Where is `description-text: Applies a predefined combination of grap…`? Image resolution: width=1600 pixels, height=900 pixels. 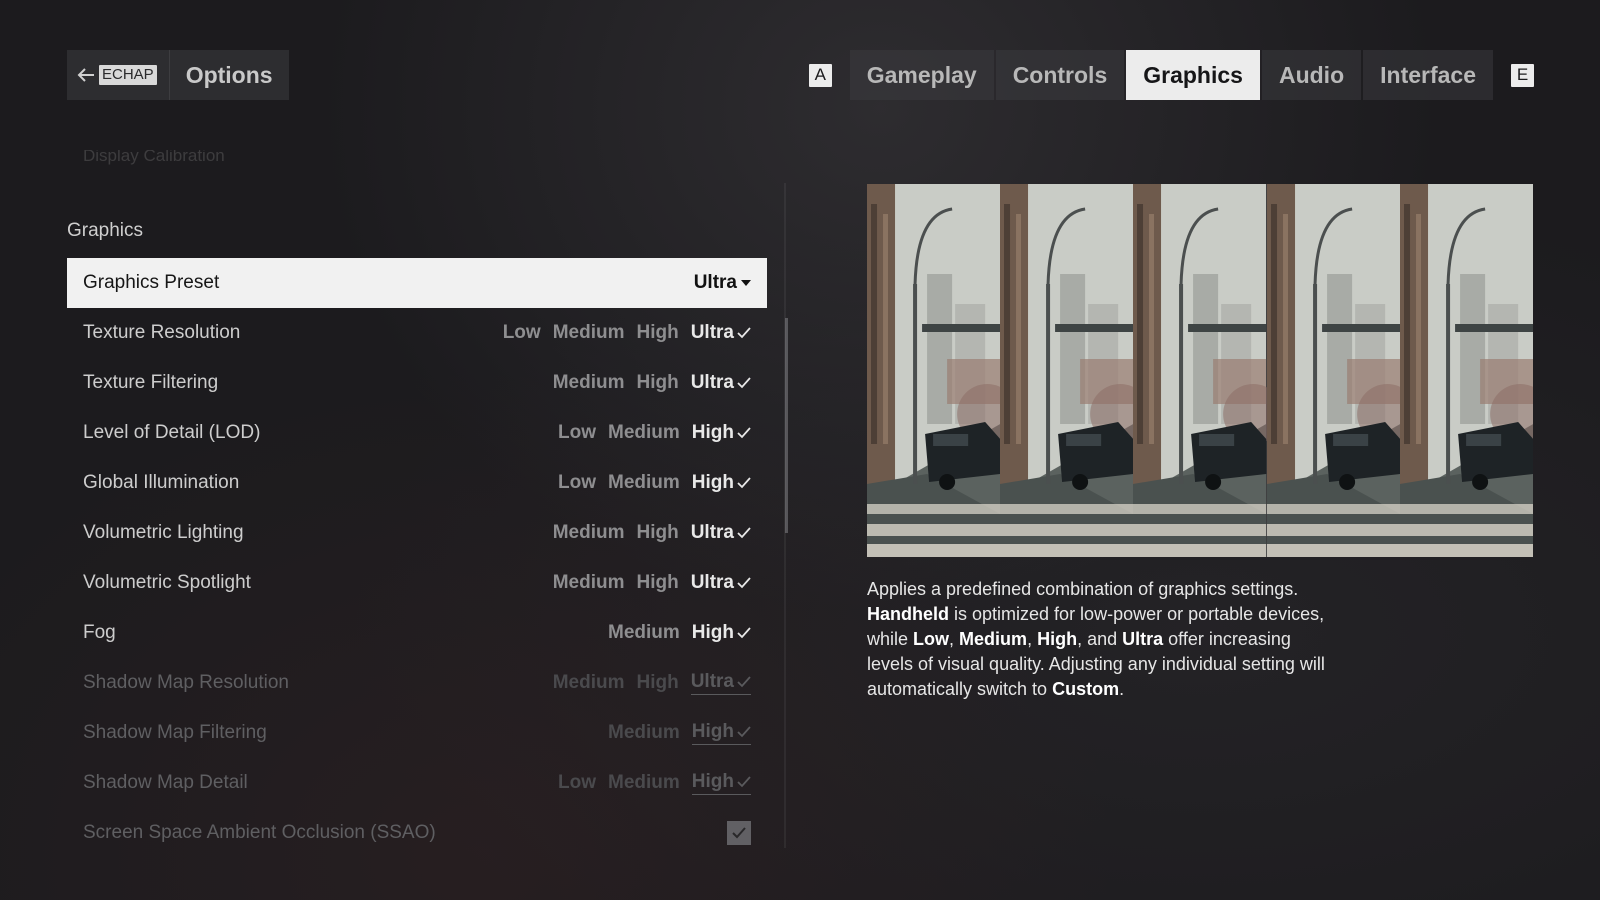 description-text: Applies a predefined combination of grap… is located at coordinates (1083, 589).